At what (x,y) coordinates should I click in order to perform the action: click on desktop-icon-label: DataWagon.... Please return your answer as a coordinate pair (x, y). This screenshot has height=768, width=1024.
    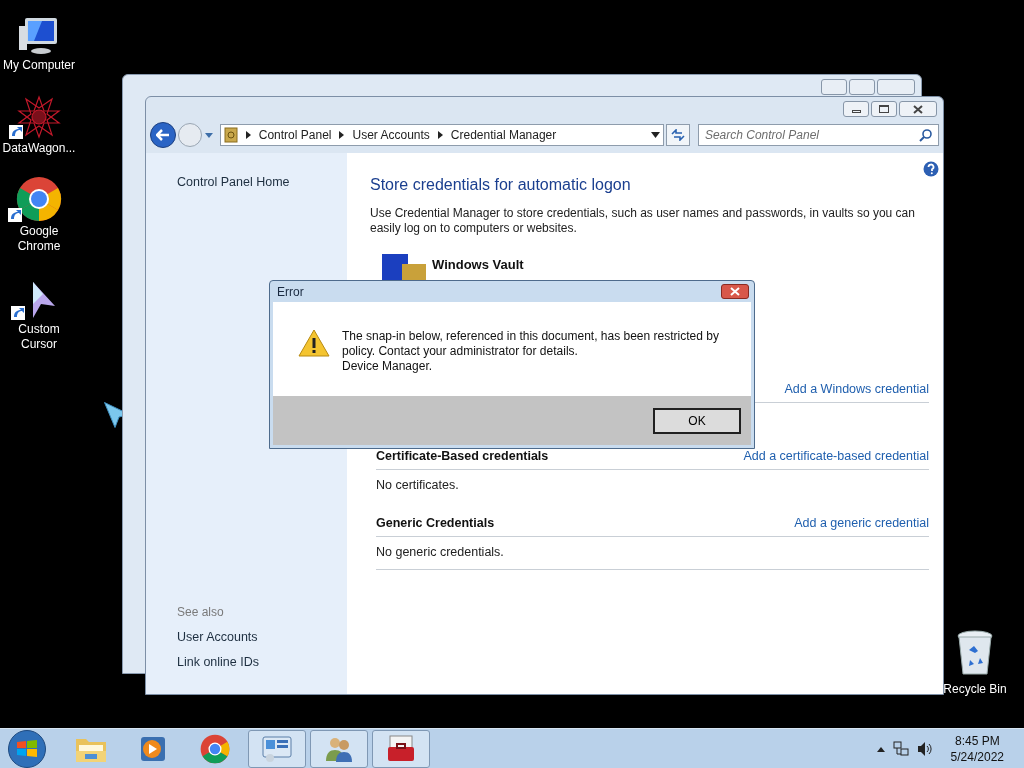
    Looking at the image, I should click on (39, 148).